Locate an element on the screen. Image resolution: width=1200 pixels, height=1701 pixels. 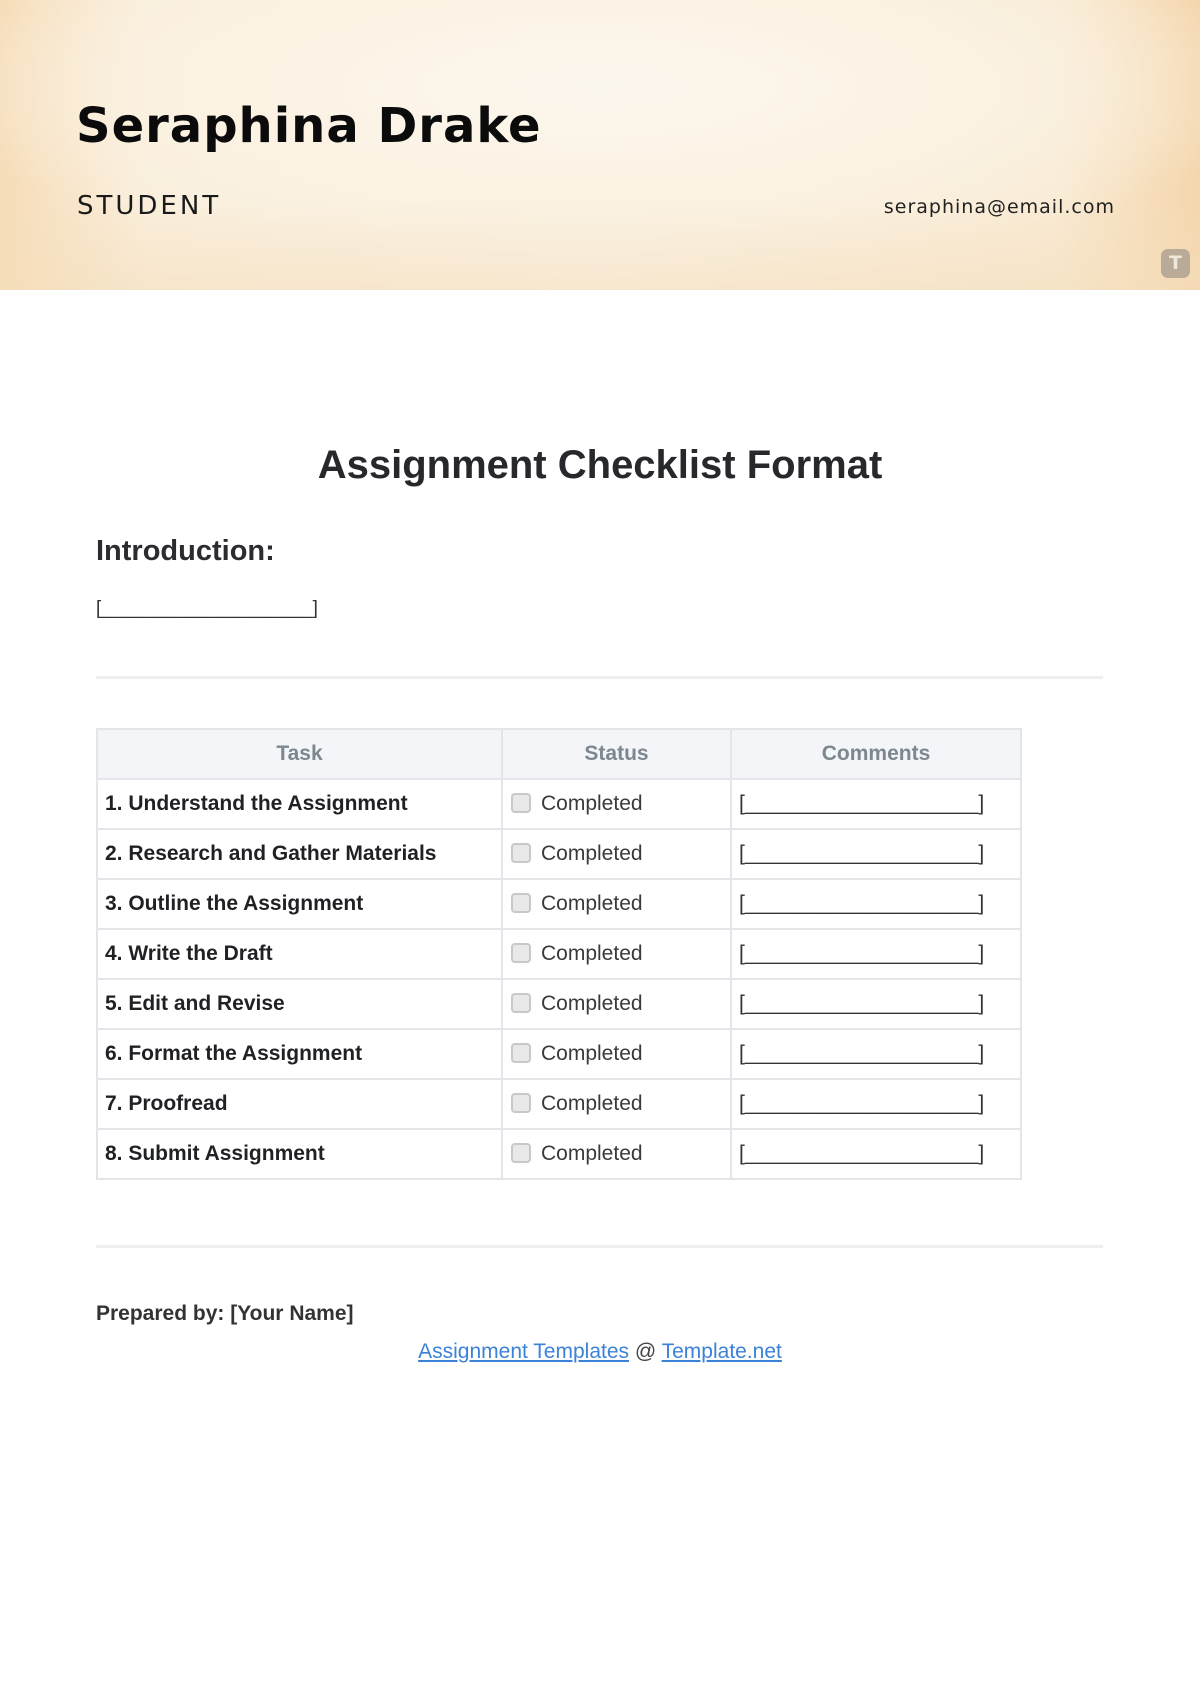
column-header-status: Status is located at coordinates (616, 754).